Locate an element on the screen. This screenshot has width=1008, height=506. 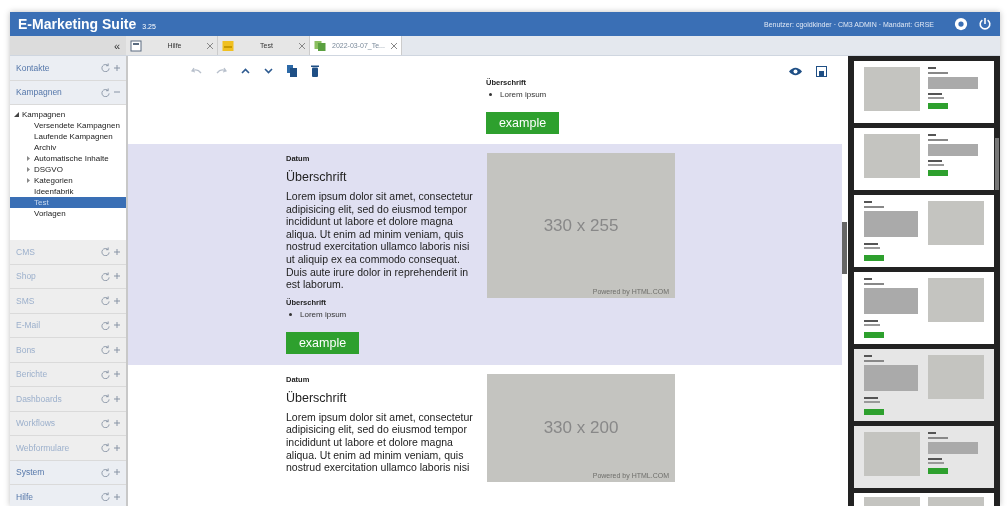
folder-icon is located at coordinates (228, 45).